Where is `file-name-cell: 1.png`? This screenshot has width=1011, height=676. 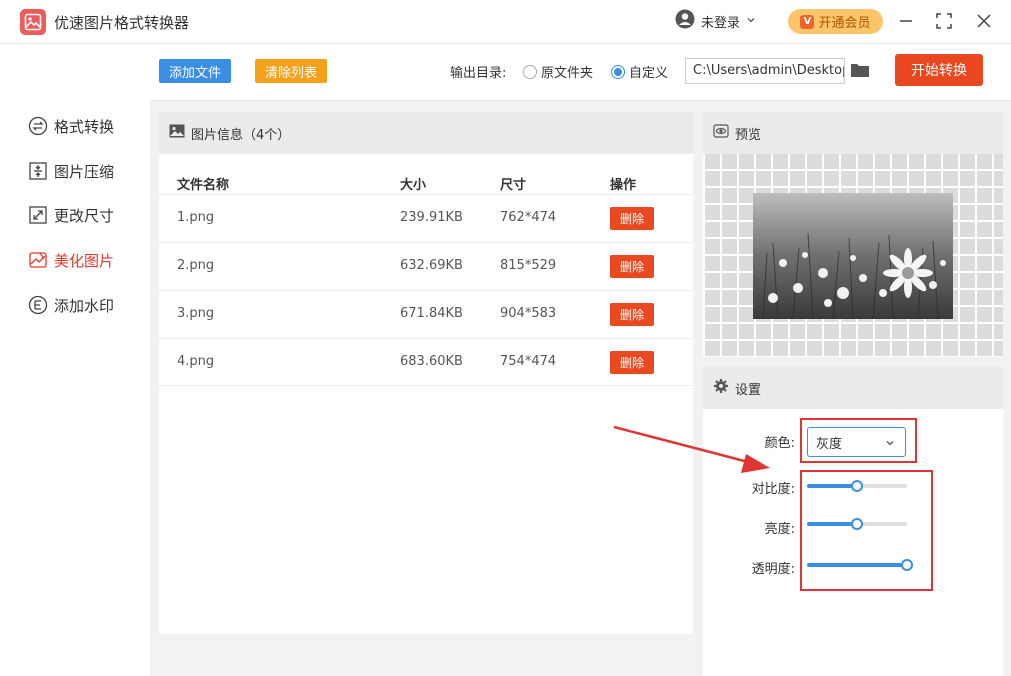 file-name-cell: 1.png is located at coordinates (196, 217).